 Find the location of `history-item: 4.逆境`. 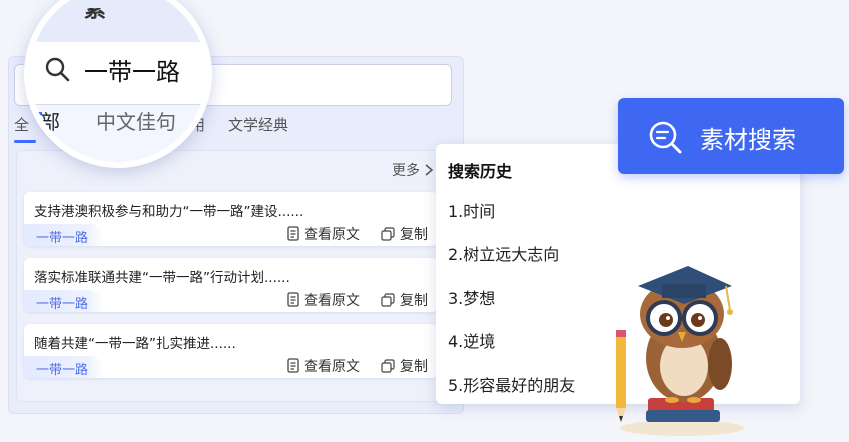

history-item: 4.逆境 is located at coordinates (471, 340).